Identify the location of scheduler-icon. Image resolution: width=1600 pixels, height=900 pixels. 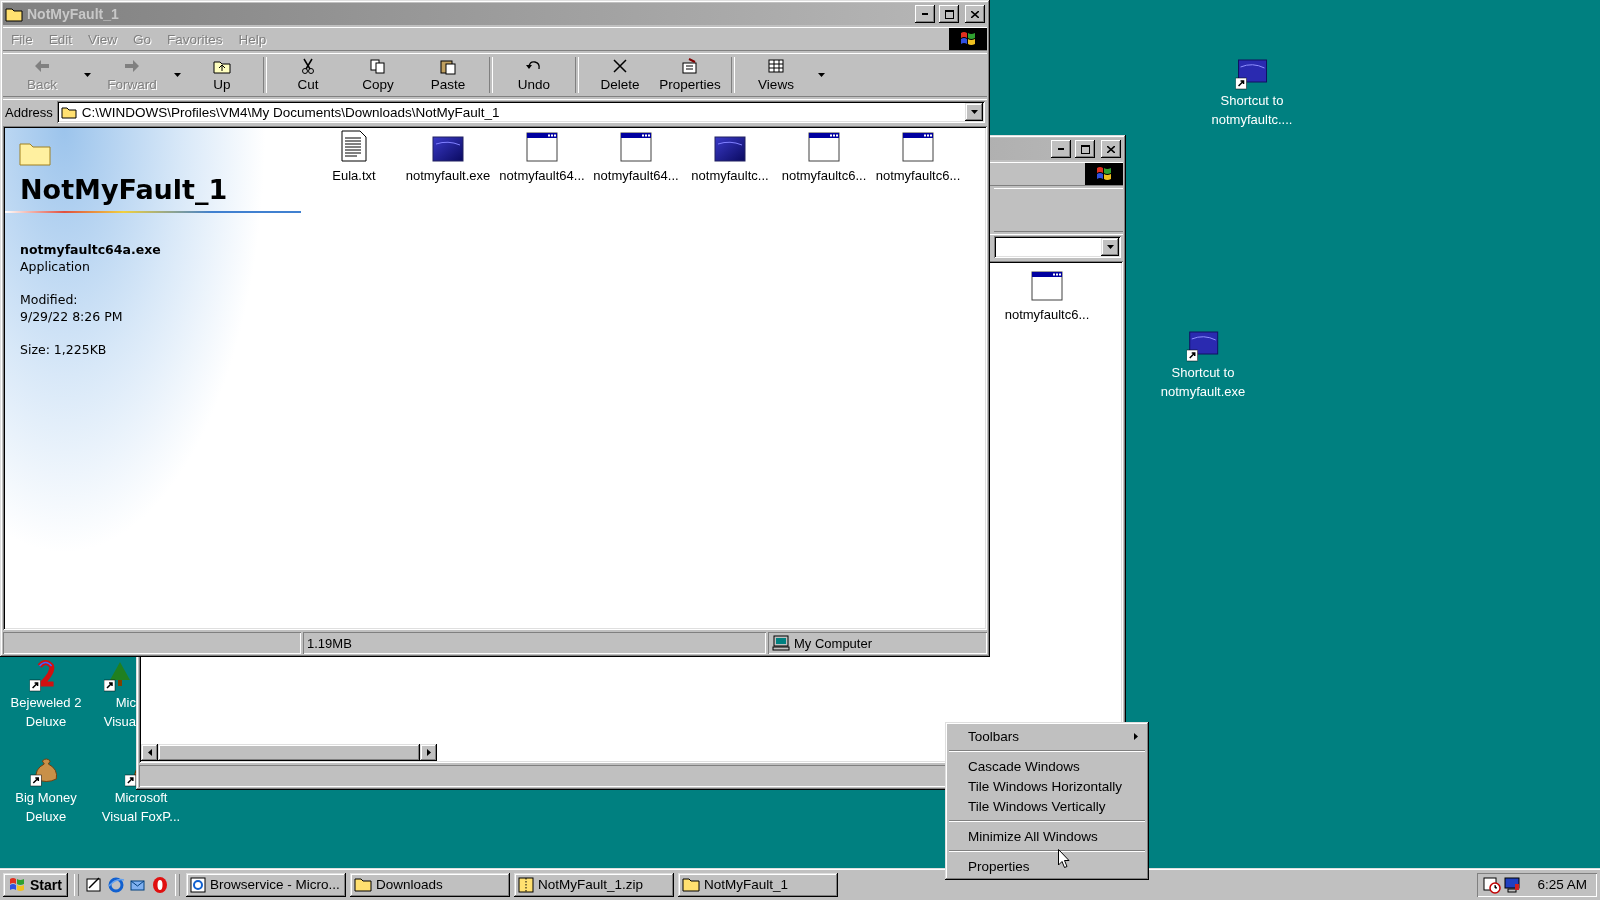
(1492, 884).